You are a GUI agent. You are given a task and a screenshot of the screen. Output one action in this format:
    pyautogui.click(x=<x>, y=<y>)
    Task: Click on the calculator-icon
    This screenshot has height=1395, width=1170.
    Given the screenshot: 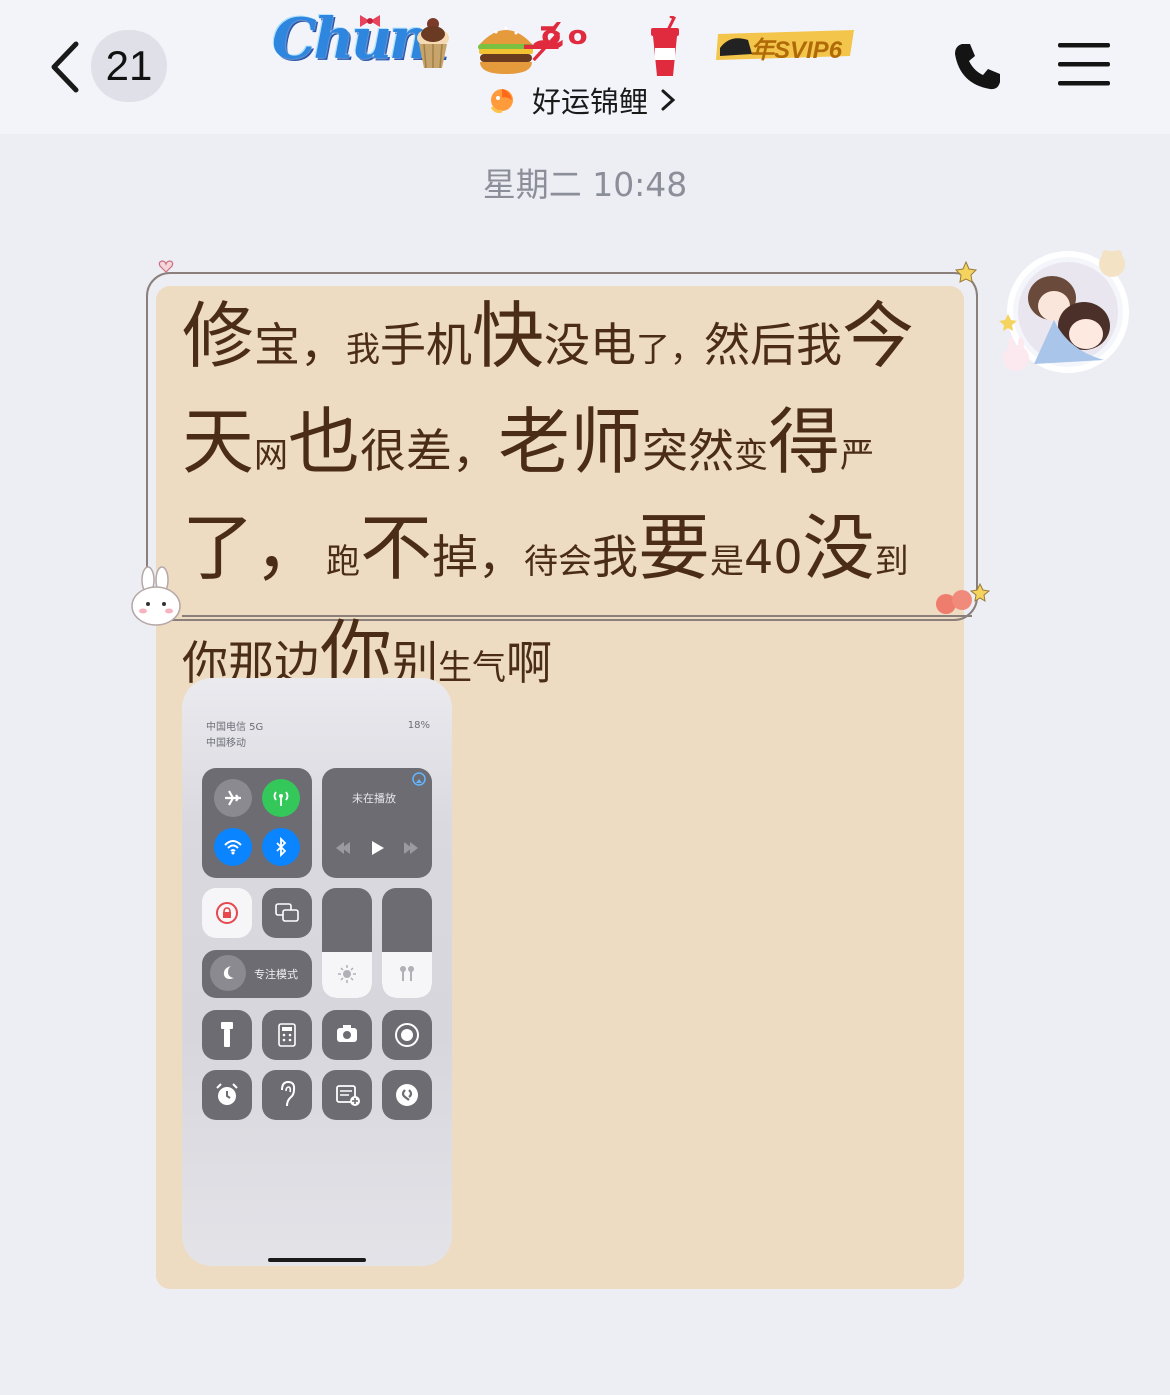 What is the action you would take?
    pyautogui.click(x=287, y=1035)
    